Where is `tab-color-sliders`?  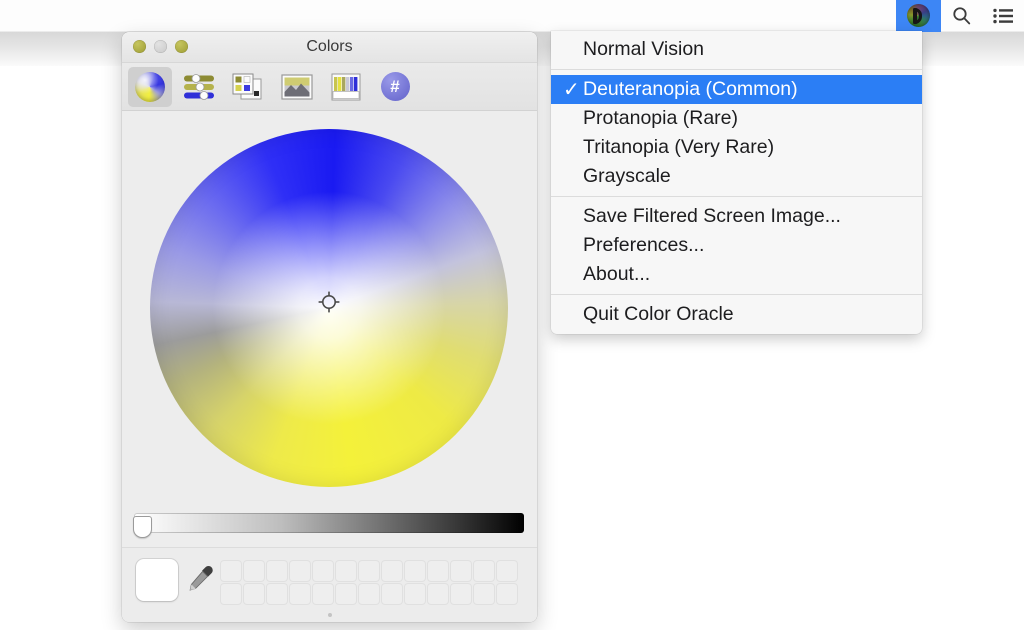 tab-color-sliders is located at coordinates (199, 87).